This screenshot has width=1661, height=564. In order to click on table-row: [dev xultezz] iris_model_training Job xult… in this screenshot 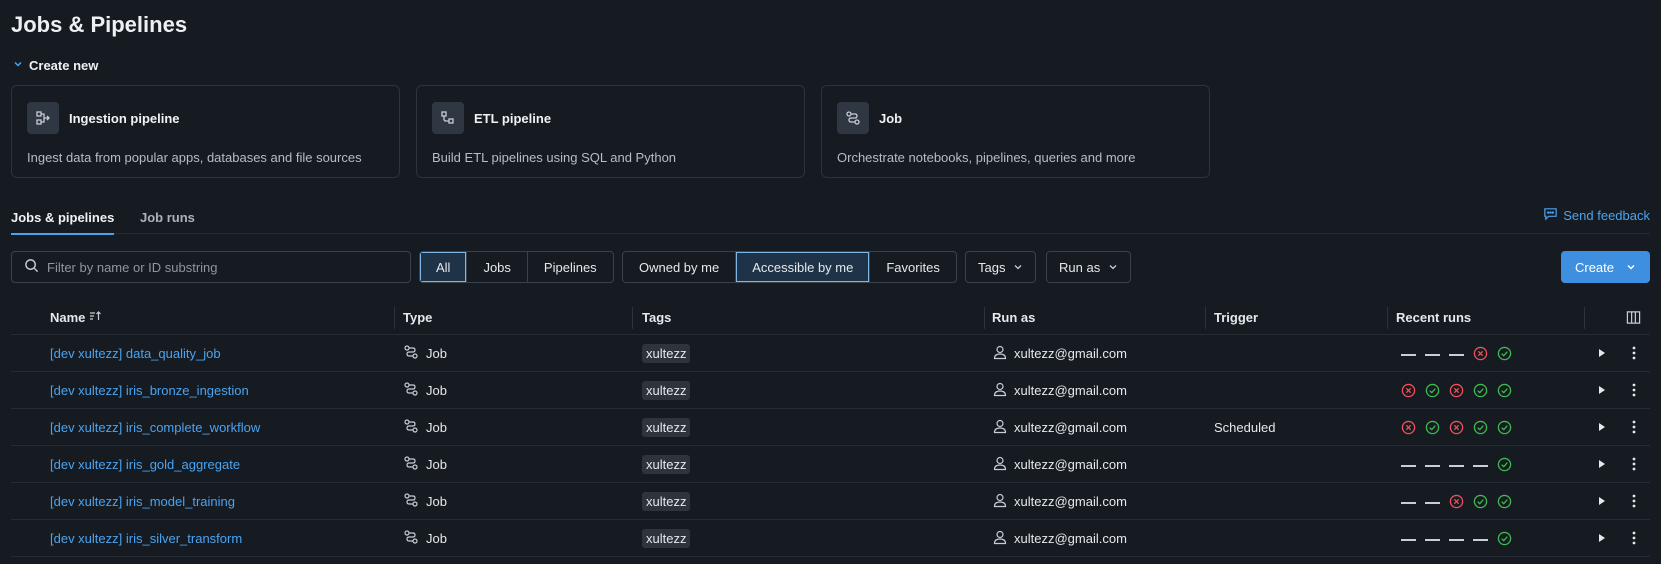, I will do `click(830, 501)`.